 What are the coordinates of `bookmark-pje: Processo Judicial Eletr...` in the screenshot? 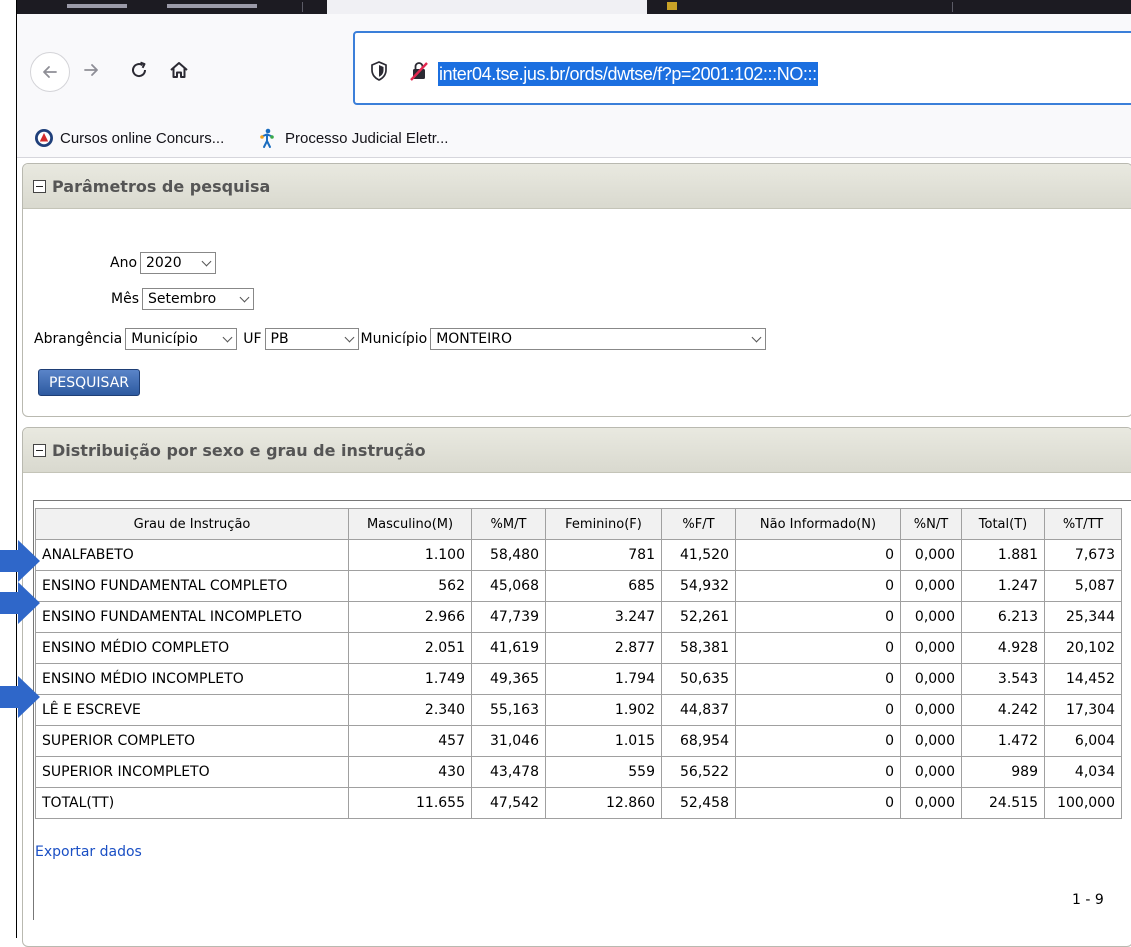 It's located at (352, 138).